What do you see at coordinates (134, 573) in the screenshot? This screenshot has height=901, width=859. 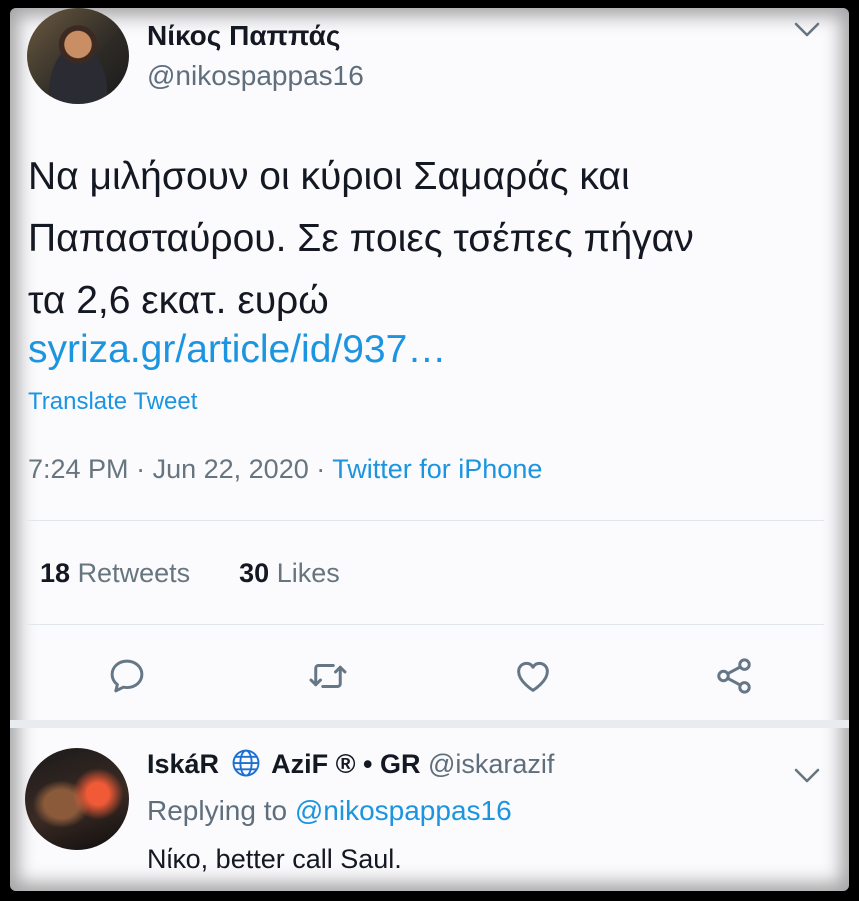 I see `retweets-label: Retweets` at bounding box center [134, 573].